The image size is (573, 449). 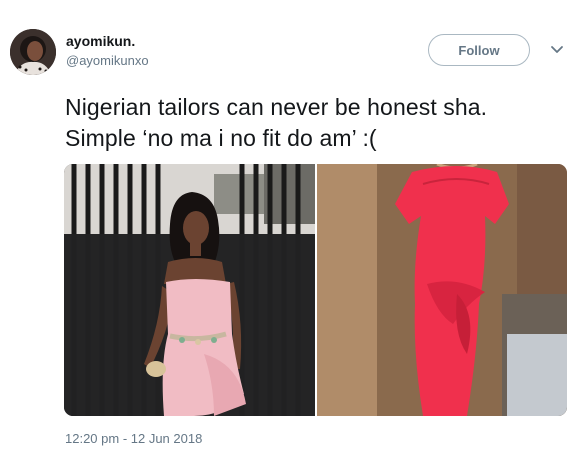 What do you see at coordinates (221, 138) in the screenshot?
I see `tweet-text-line: Simple ‘no ma i no fit do am’ :(` at bounding box center [221, 138].